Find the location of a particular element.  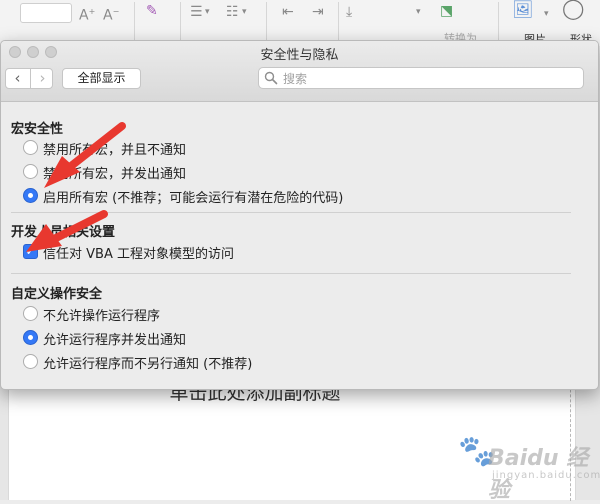

shapes-icon: ◯ is located at coordinates (573, 9).